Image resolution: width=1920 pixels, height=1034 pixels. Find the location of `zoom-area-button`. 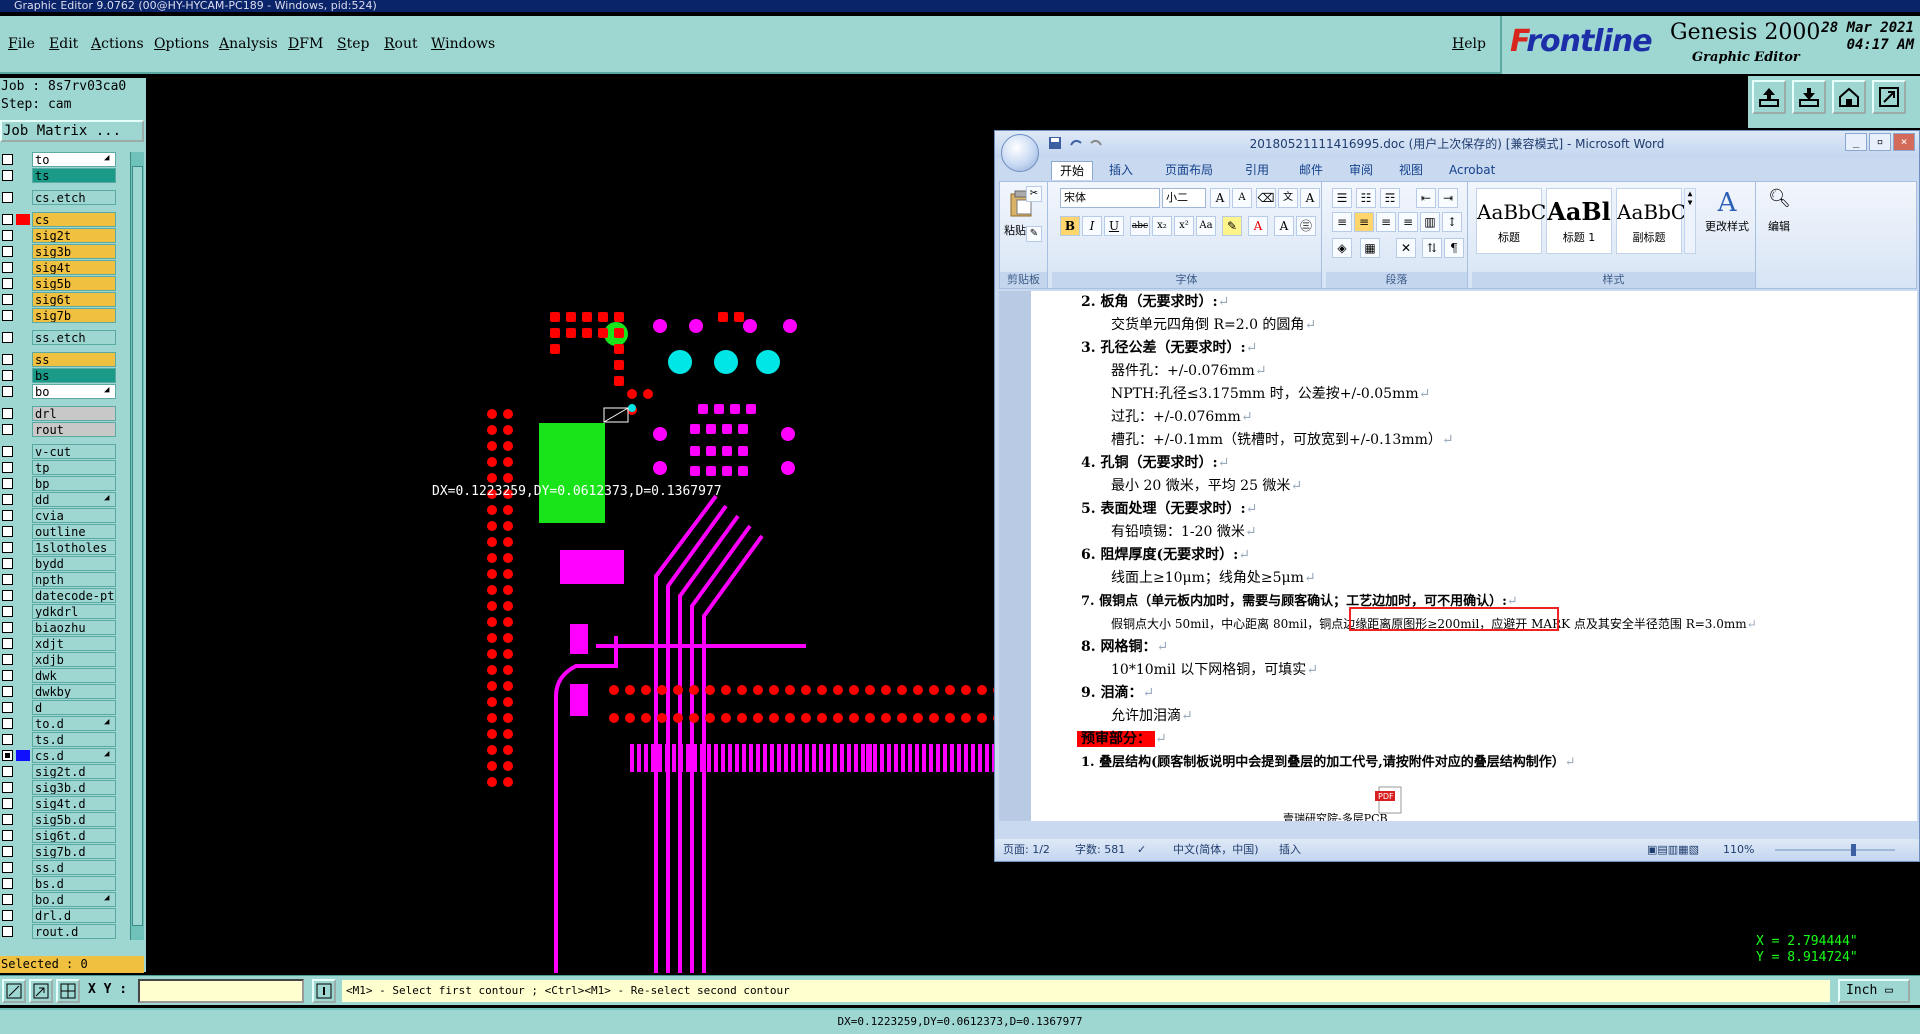

zoom-area-button is located at coordinates (41, 991).